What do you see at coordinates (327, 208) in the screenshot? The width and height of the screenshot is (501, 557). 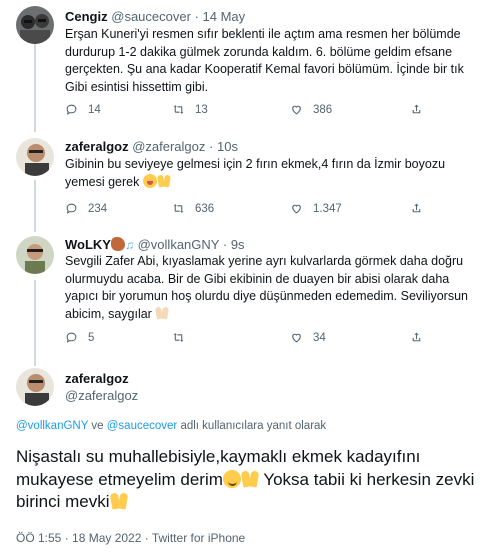 I see `like-count: 1.347` at bounding box center [327, 208].